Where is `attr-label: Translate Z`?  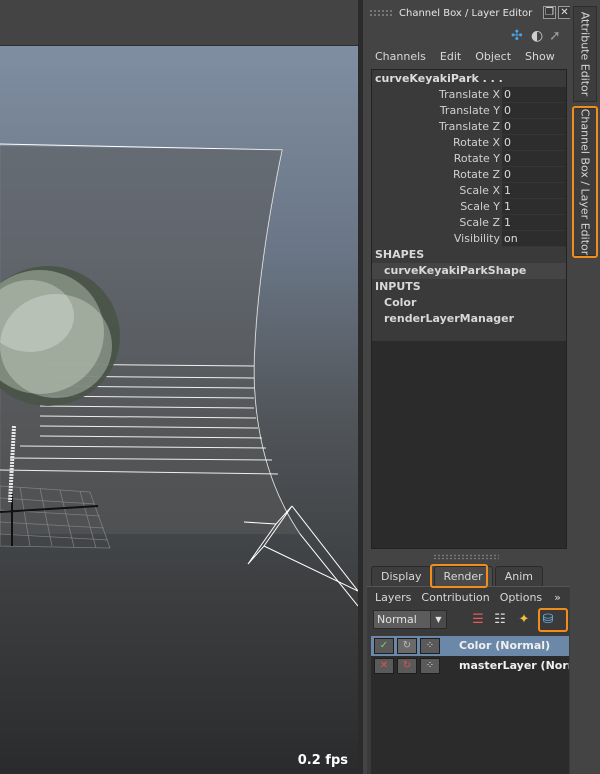
attr-label: Translate Z is located at coordinates (469, 126).